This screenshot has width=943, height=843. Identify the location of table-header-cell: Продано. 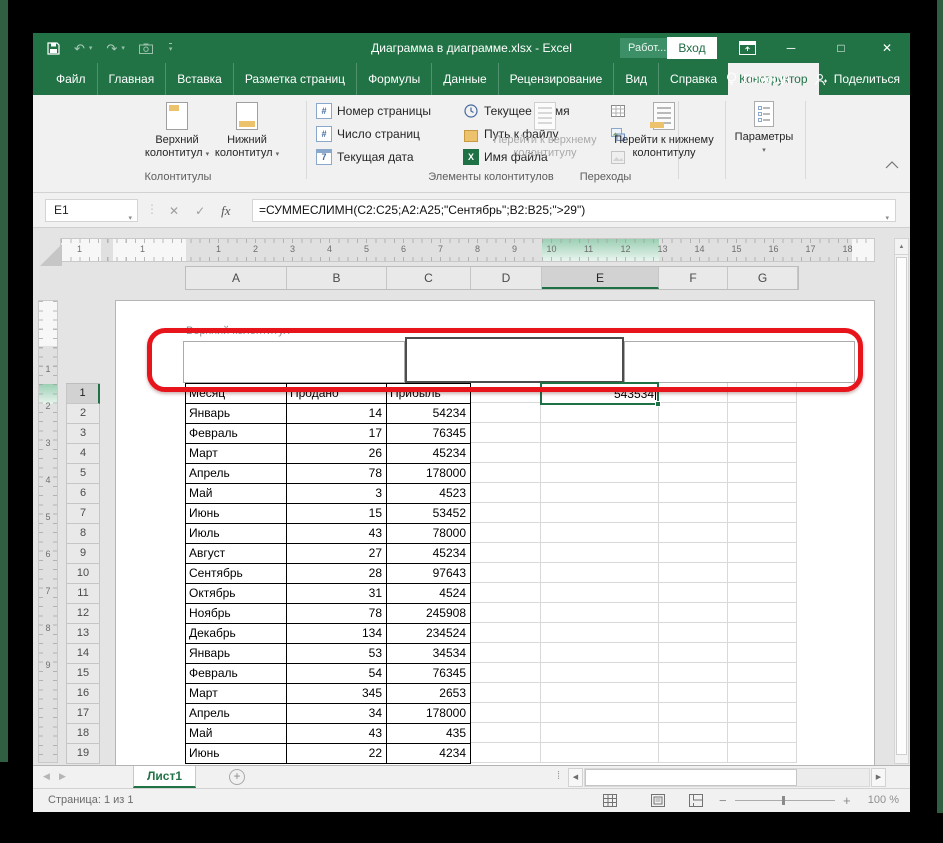
(337, 394).